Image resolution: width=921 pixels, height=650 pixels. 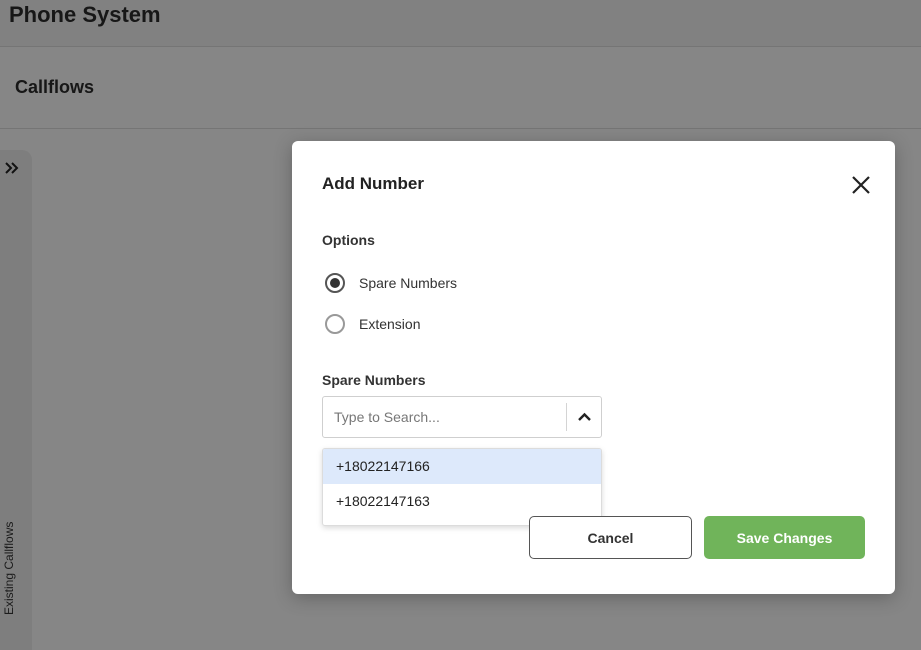 What do you see at coordinates (408, 283) in the screenshot?
I see `radio-label: Spare Numbers` at bounding box center [408, 283].